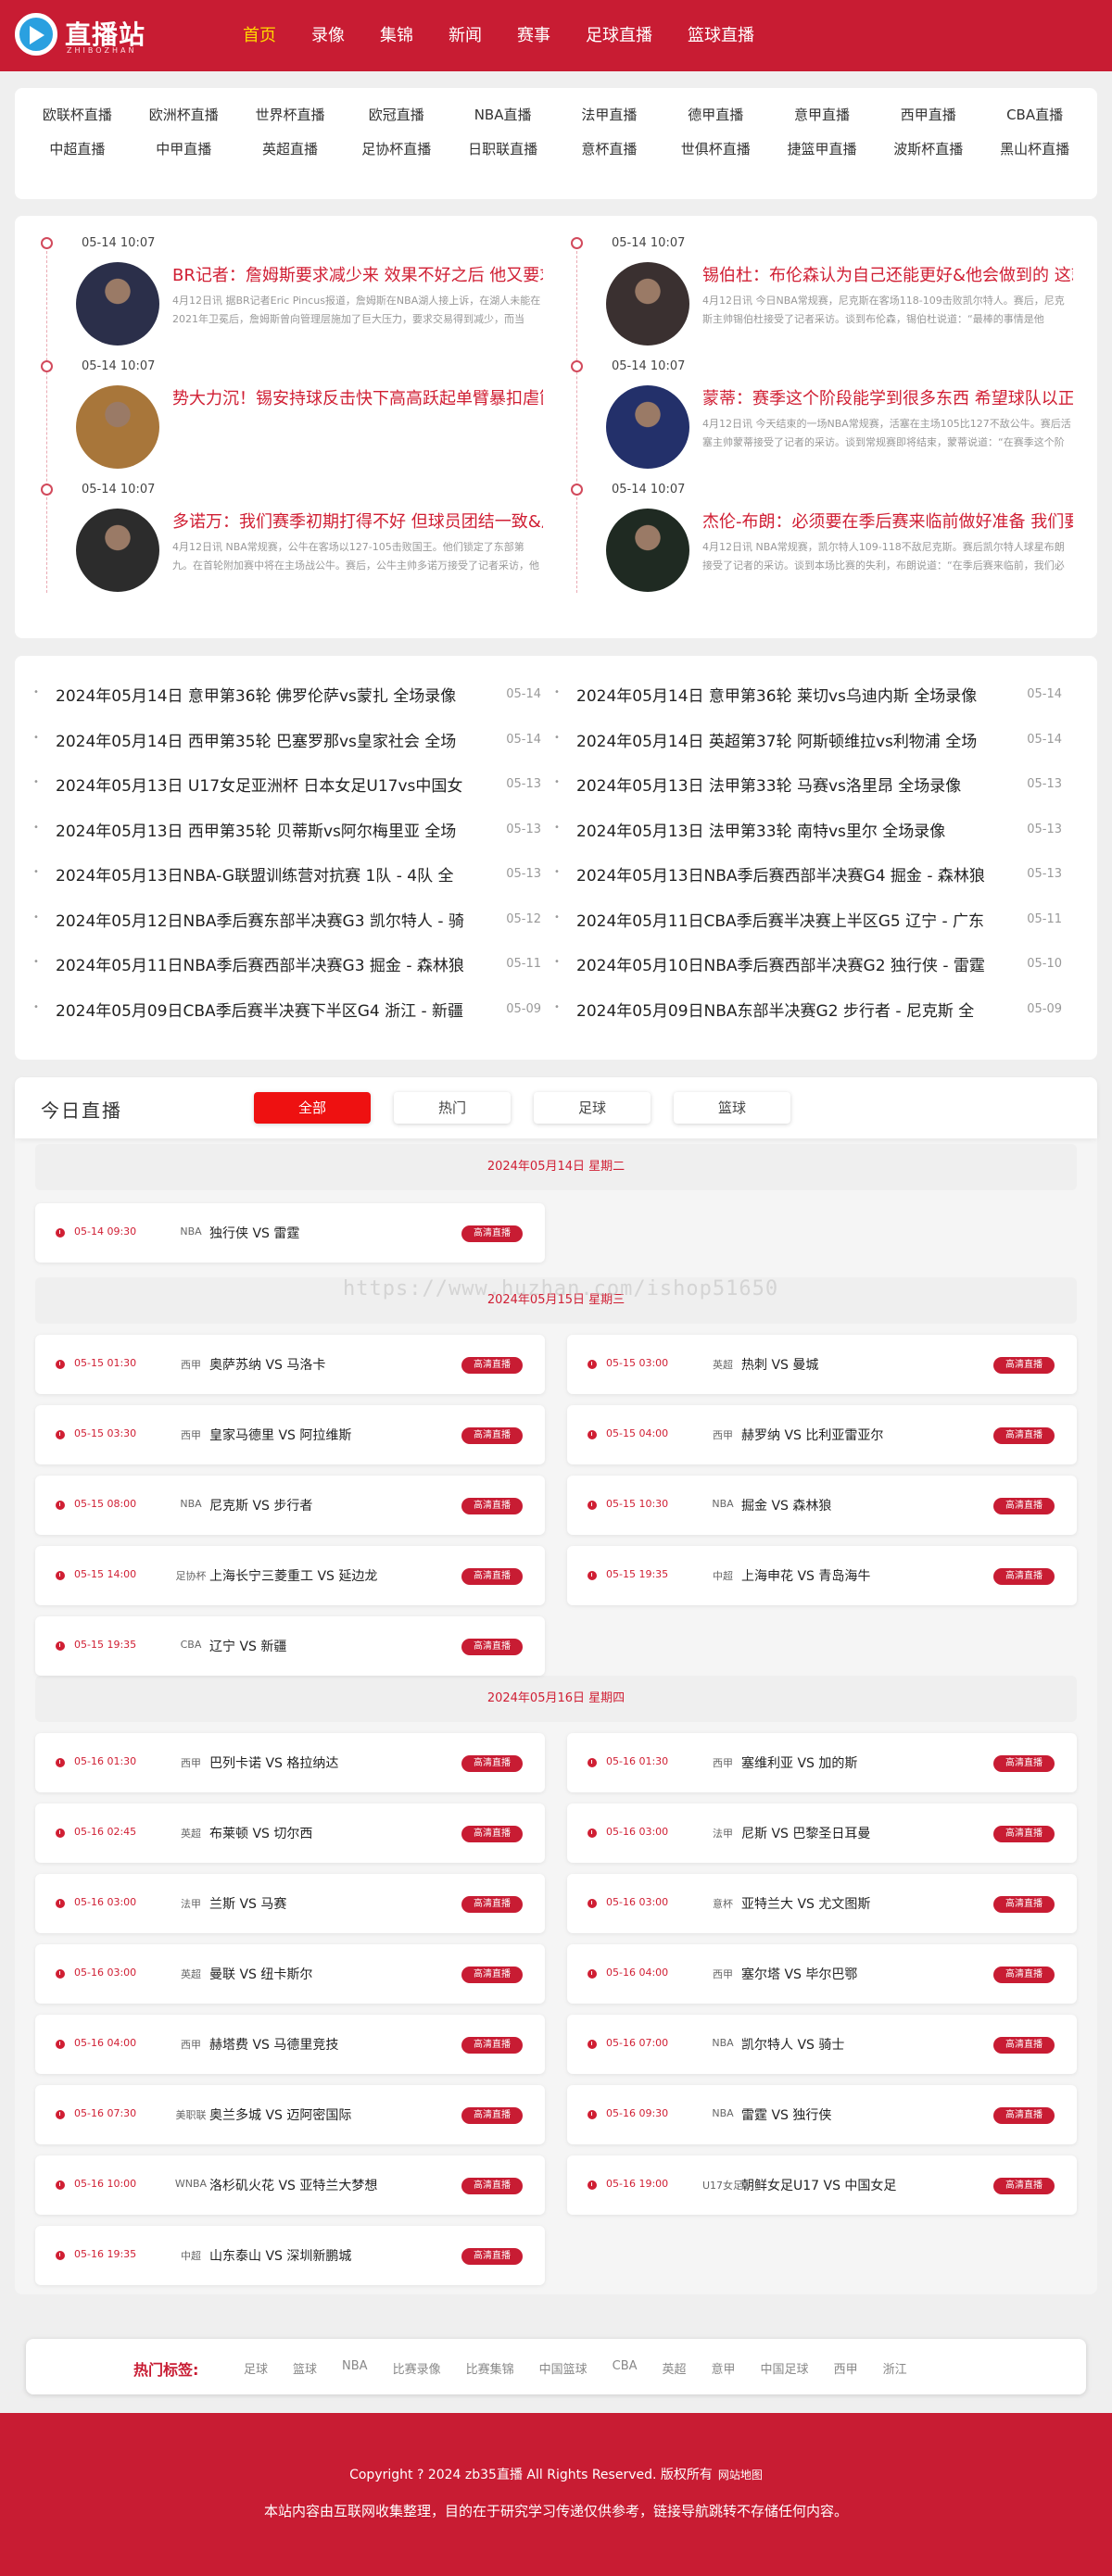 Image resolution: width=1112 pixels, height=2576 pixels. I want to click on league-link: 黑山杯直播, so click(1034, 148).